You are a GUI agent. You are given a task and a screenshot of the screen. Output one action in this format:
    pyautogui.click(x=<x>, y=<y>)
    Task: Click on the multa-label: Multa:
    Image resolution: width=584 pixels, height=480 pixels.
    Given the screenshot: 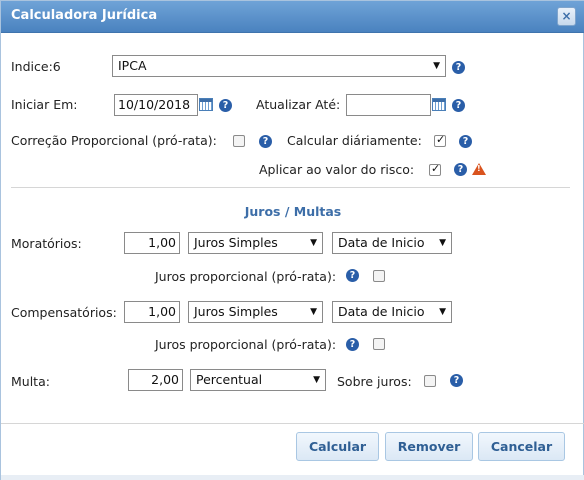 What is the action you would take?
    pyautogui.click(x=30, y=381)
    